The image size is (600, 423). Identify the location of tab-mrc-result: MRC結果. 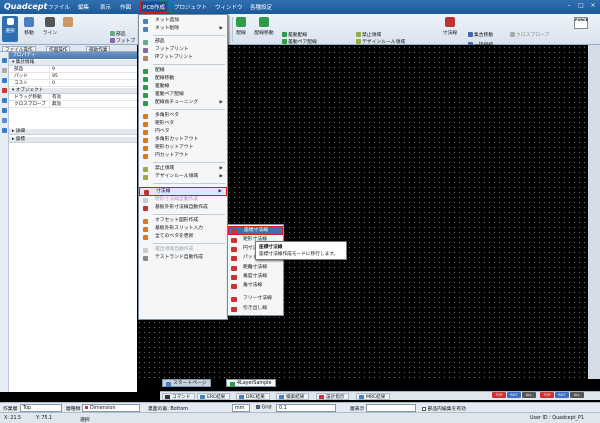
(373, 396).